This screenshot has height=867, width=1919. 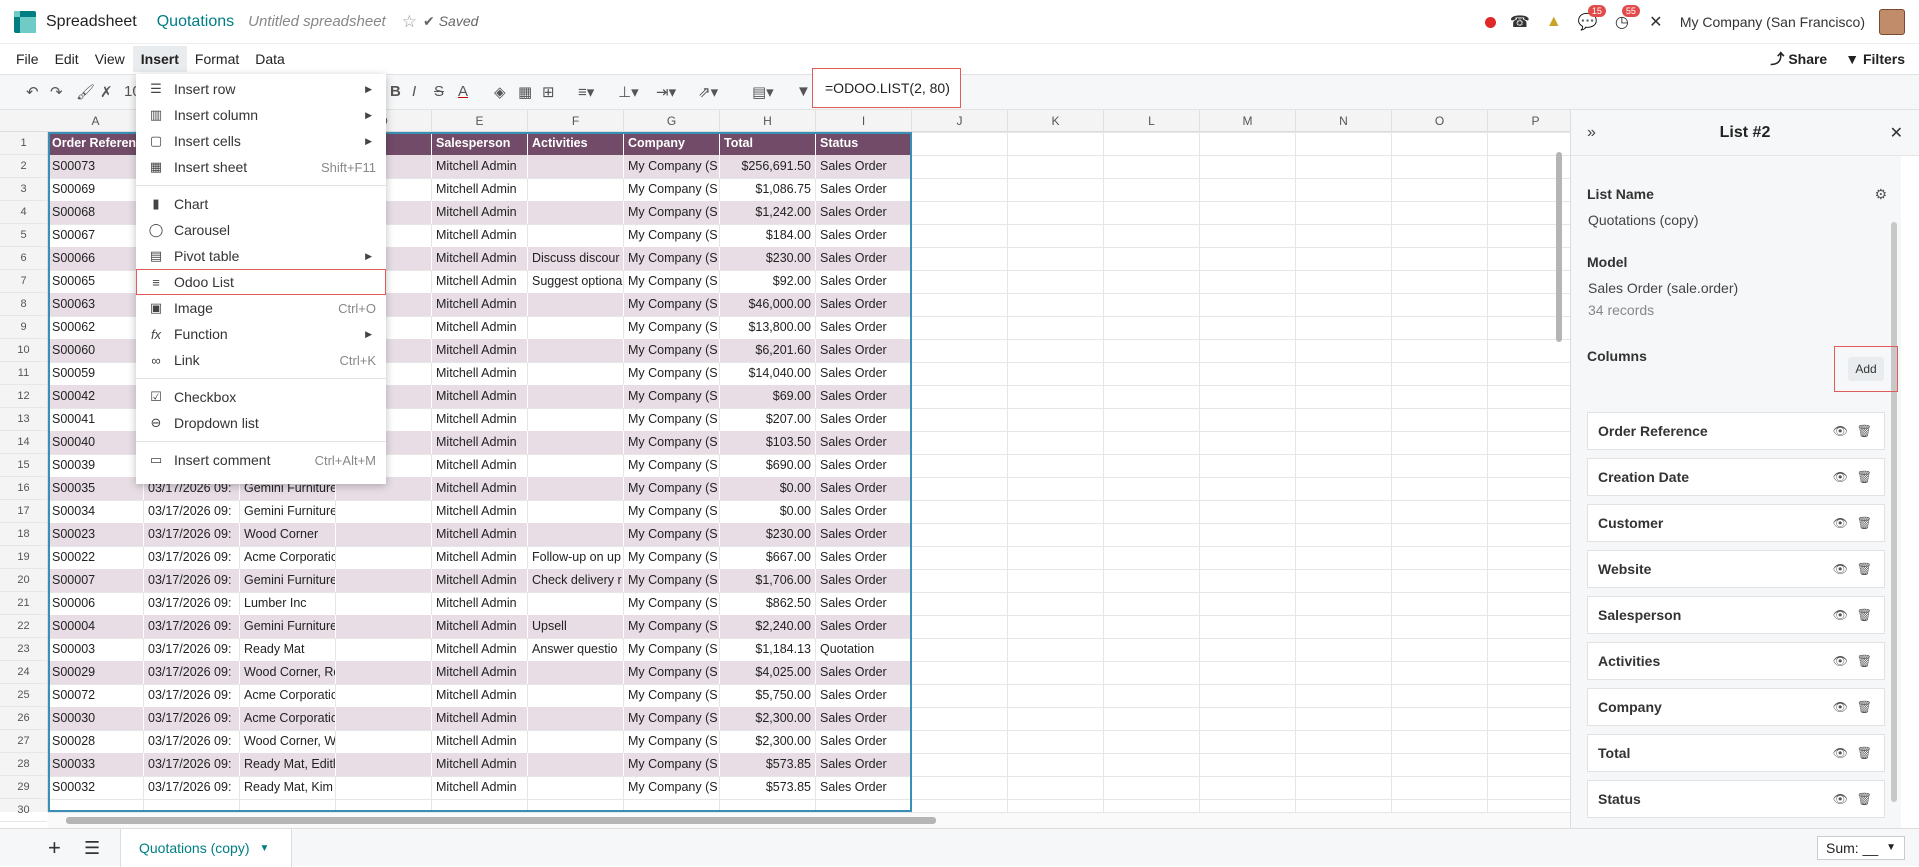 I want to click on table-cell: Wood Corner, so click(x=288, y=534).